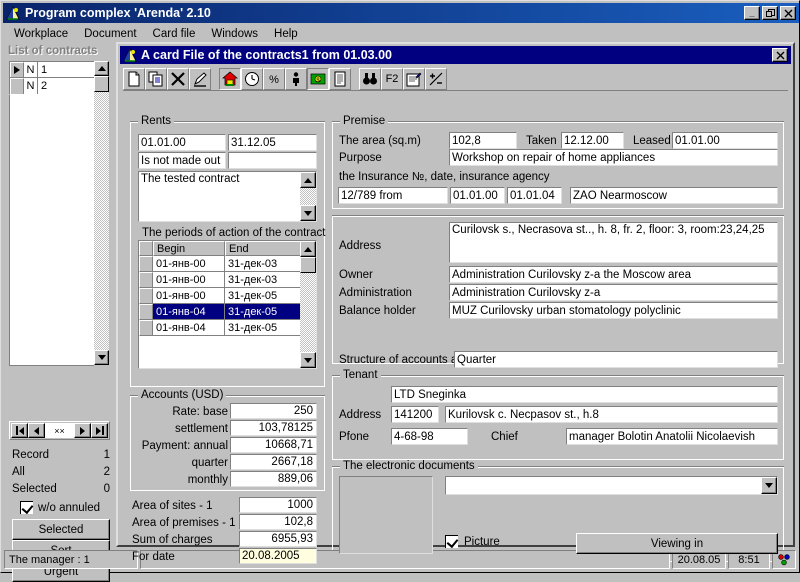 The width and height of the screenshot is (800, 582). Describe the element at coordinates (182, 142) in the screenshot. I see `rent-date-from-field: 01.01.00` at that location.